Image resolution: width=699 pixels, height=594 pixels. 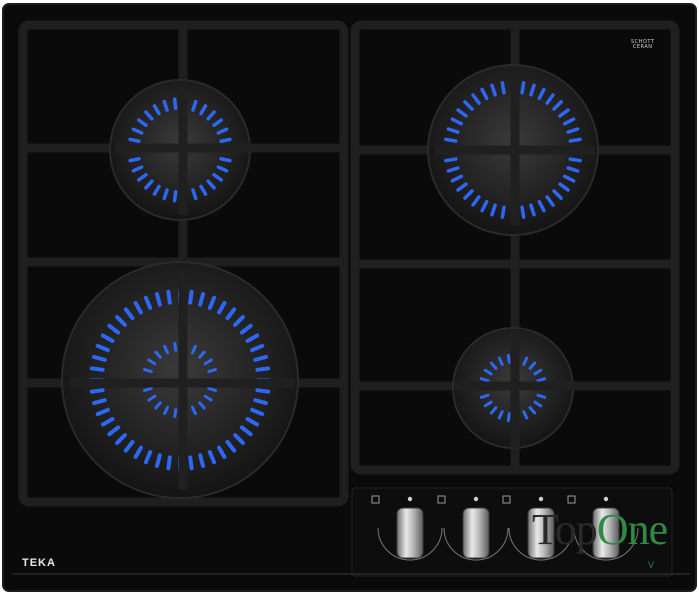 I want to click on brand-logo: TEKA, so click(x=39, y=563).